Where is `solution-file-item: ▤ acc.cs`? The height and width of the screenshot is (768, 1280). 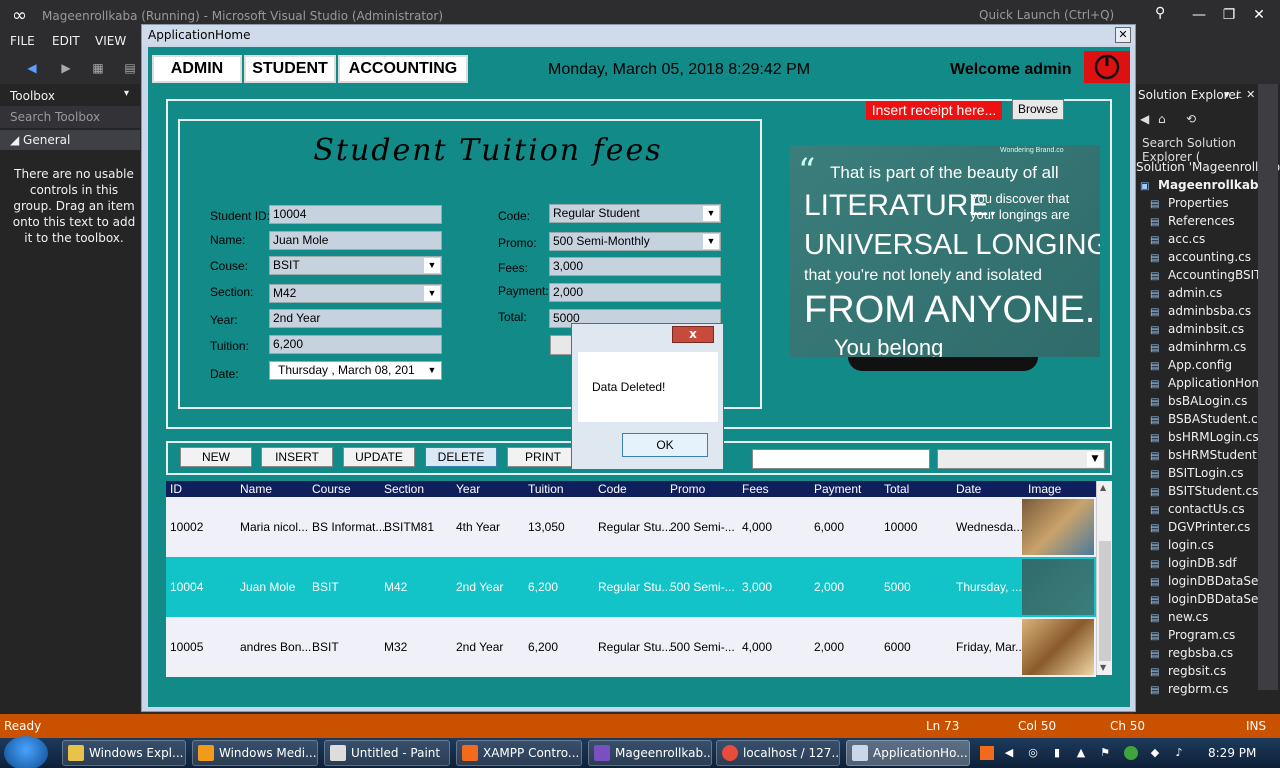 solution-file-item: ▤ acc.cs is located at coordinates (1177, 241).